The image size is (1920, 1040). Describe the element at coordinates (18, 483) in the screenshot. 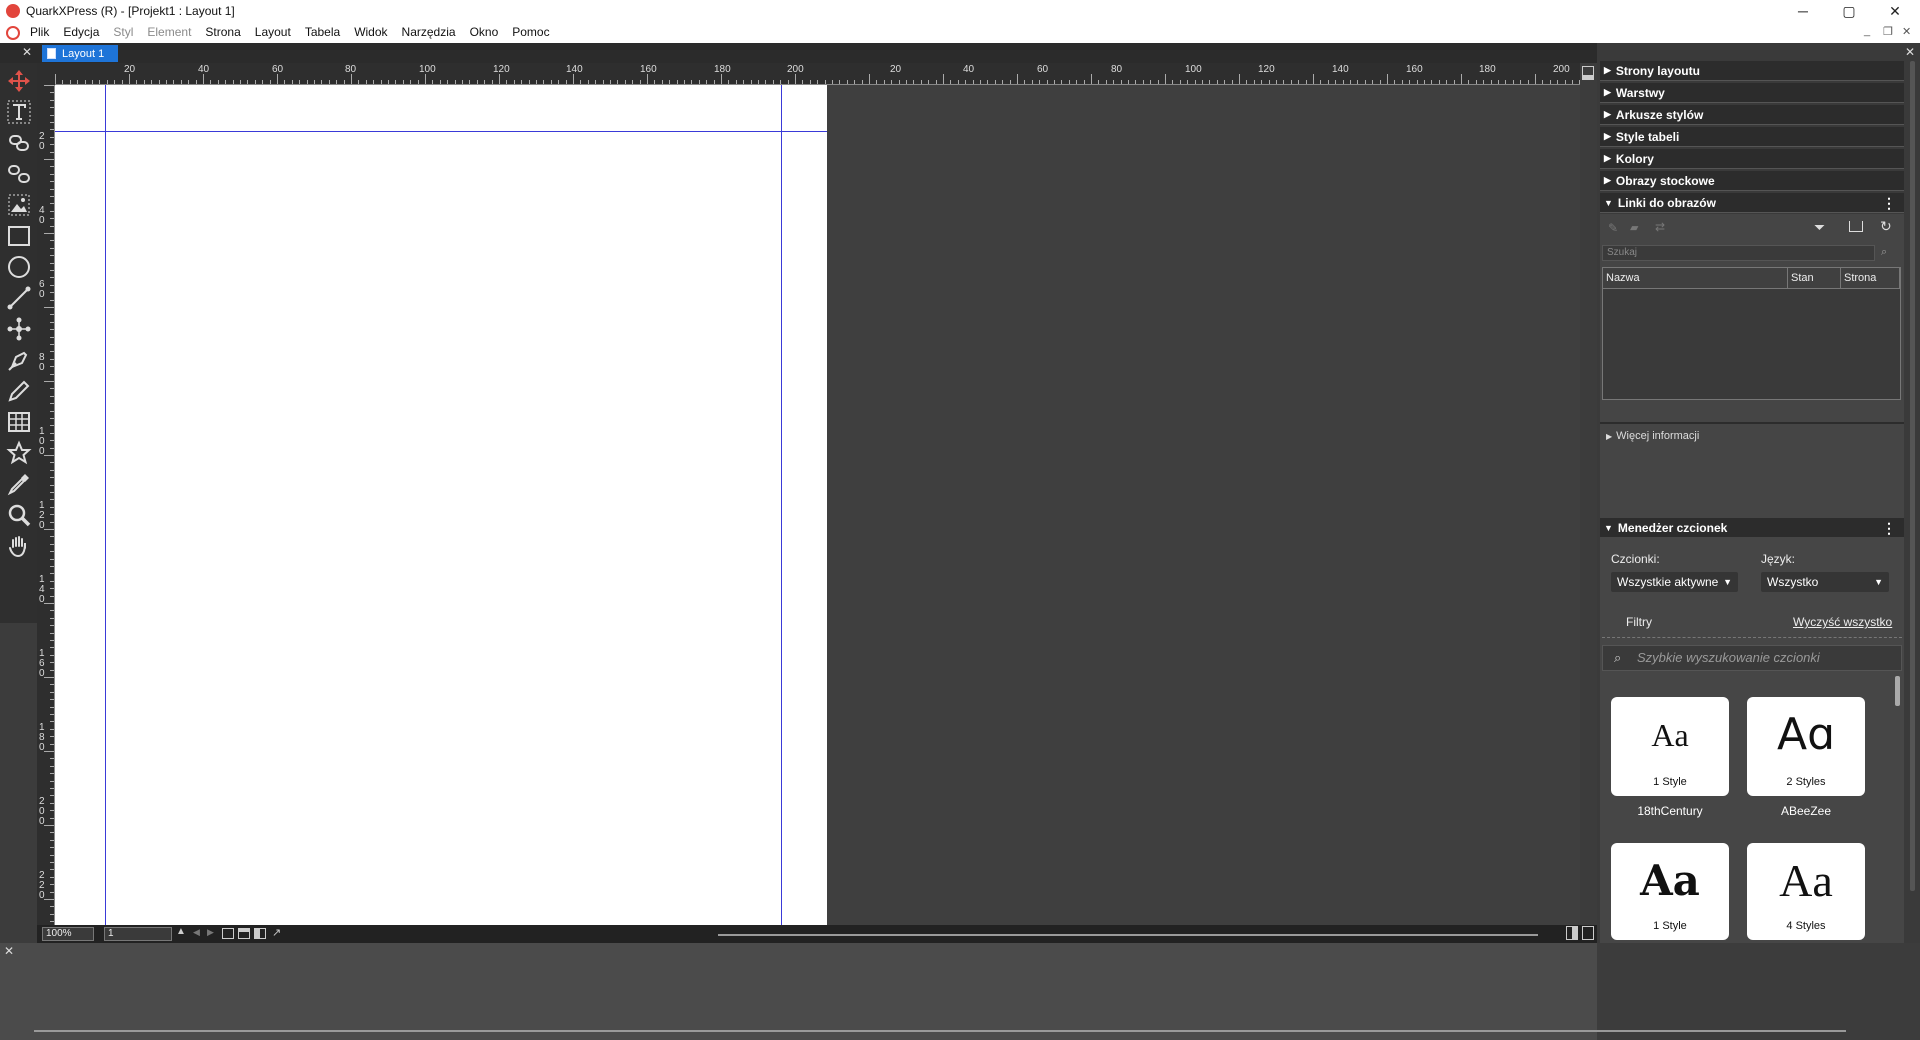

I see `eyedropper-tool-icon` at that location.